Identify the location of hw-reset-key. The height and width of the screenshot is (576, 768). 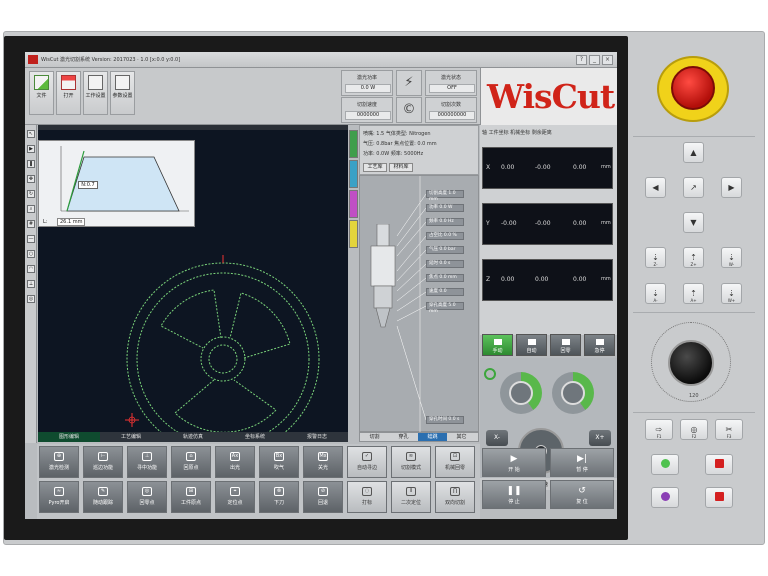
(665, 497).